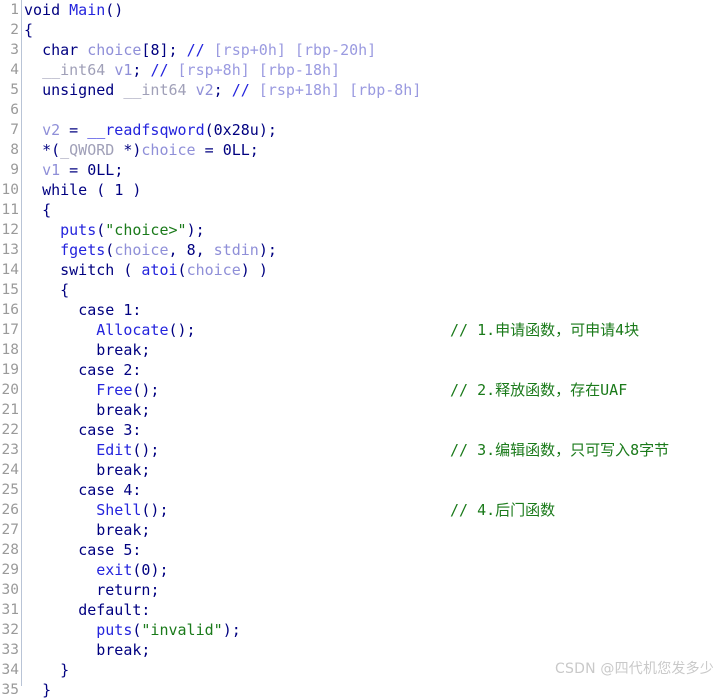 The width and height of the screenshot is (722, 700). I want to click on inline-comment: // 1.申请函数，可申请4块, so click(544, 330).